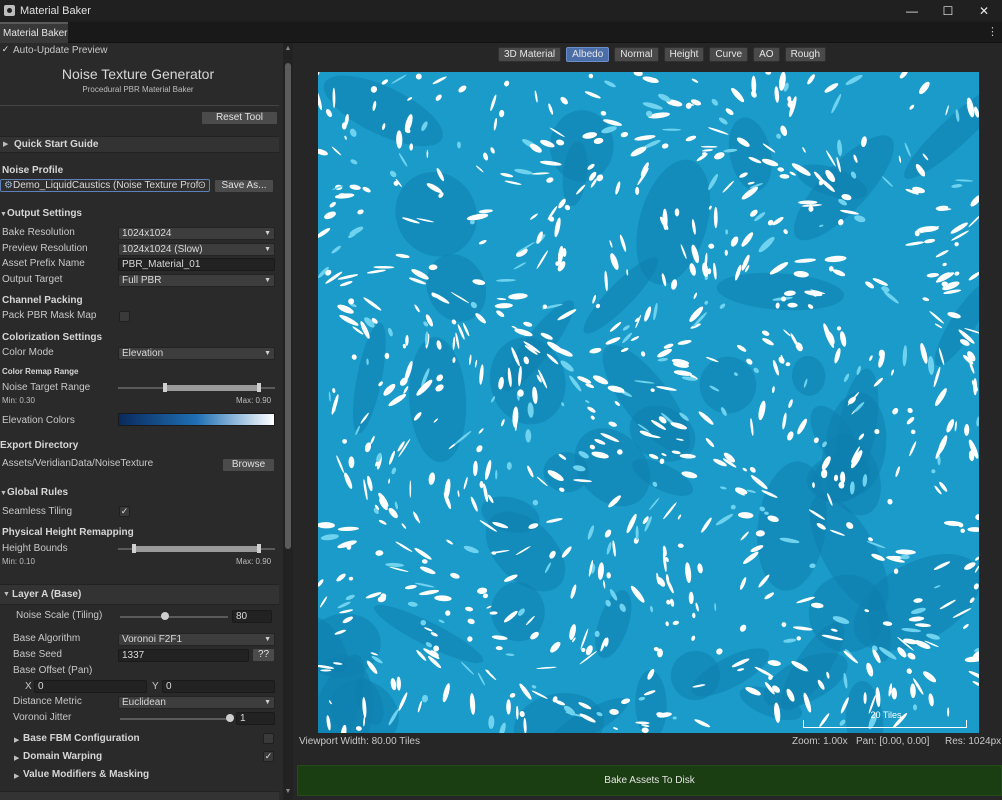  Describe the element at coordinates (37, 492) in the screenshot. I see `global-rules-header: Global Rules` at that location.